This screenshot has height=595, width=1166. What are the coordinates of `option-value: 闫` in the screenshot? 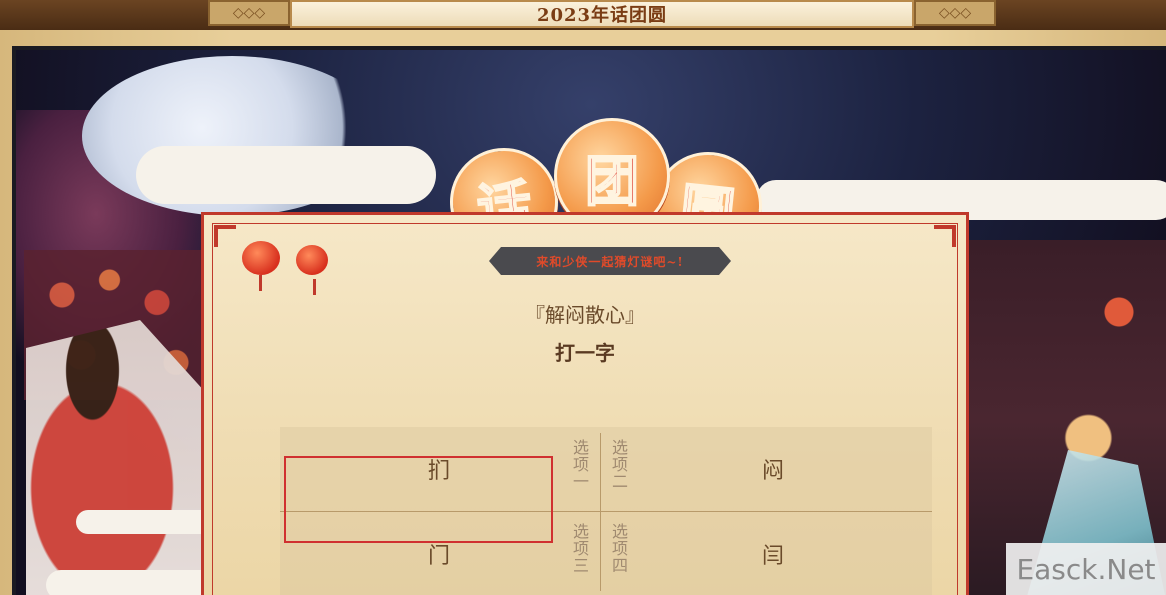 It's located at (772, 556).